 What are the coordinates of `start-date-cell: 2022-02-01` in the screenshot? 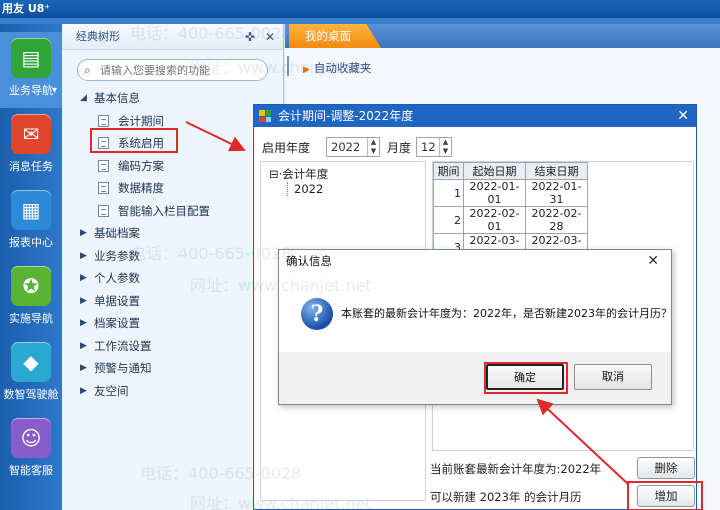 It's located at (494, 220).